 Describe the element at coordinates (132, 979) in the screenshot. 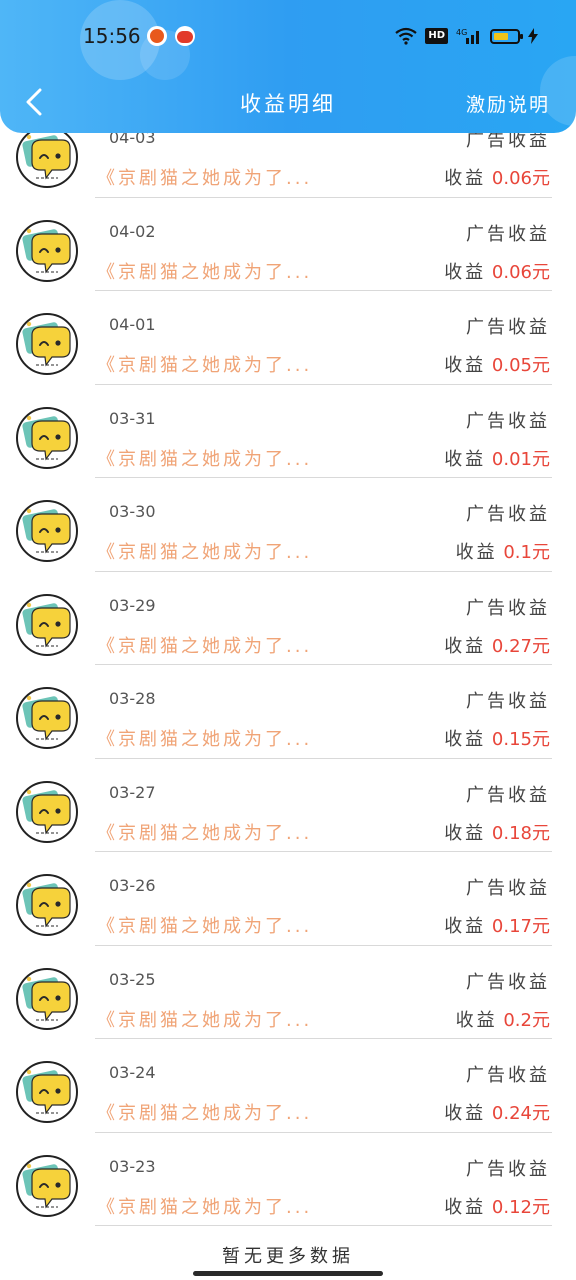

I see `row-date: 03-25` at that location.